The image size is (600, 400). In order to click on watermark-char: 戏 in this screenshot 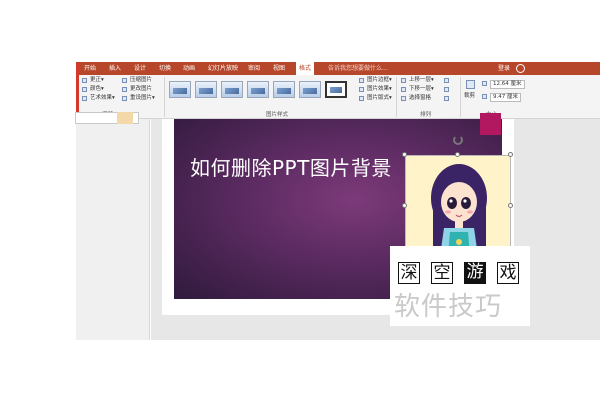, I will do `click(508, 273)`.